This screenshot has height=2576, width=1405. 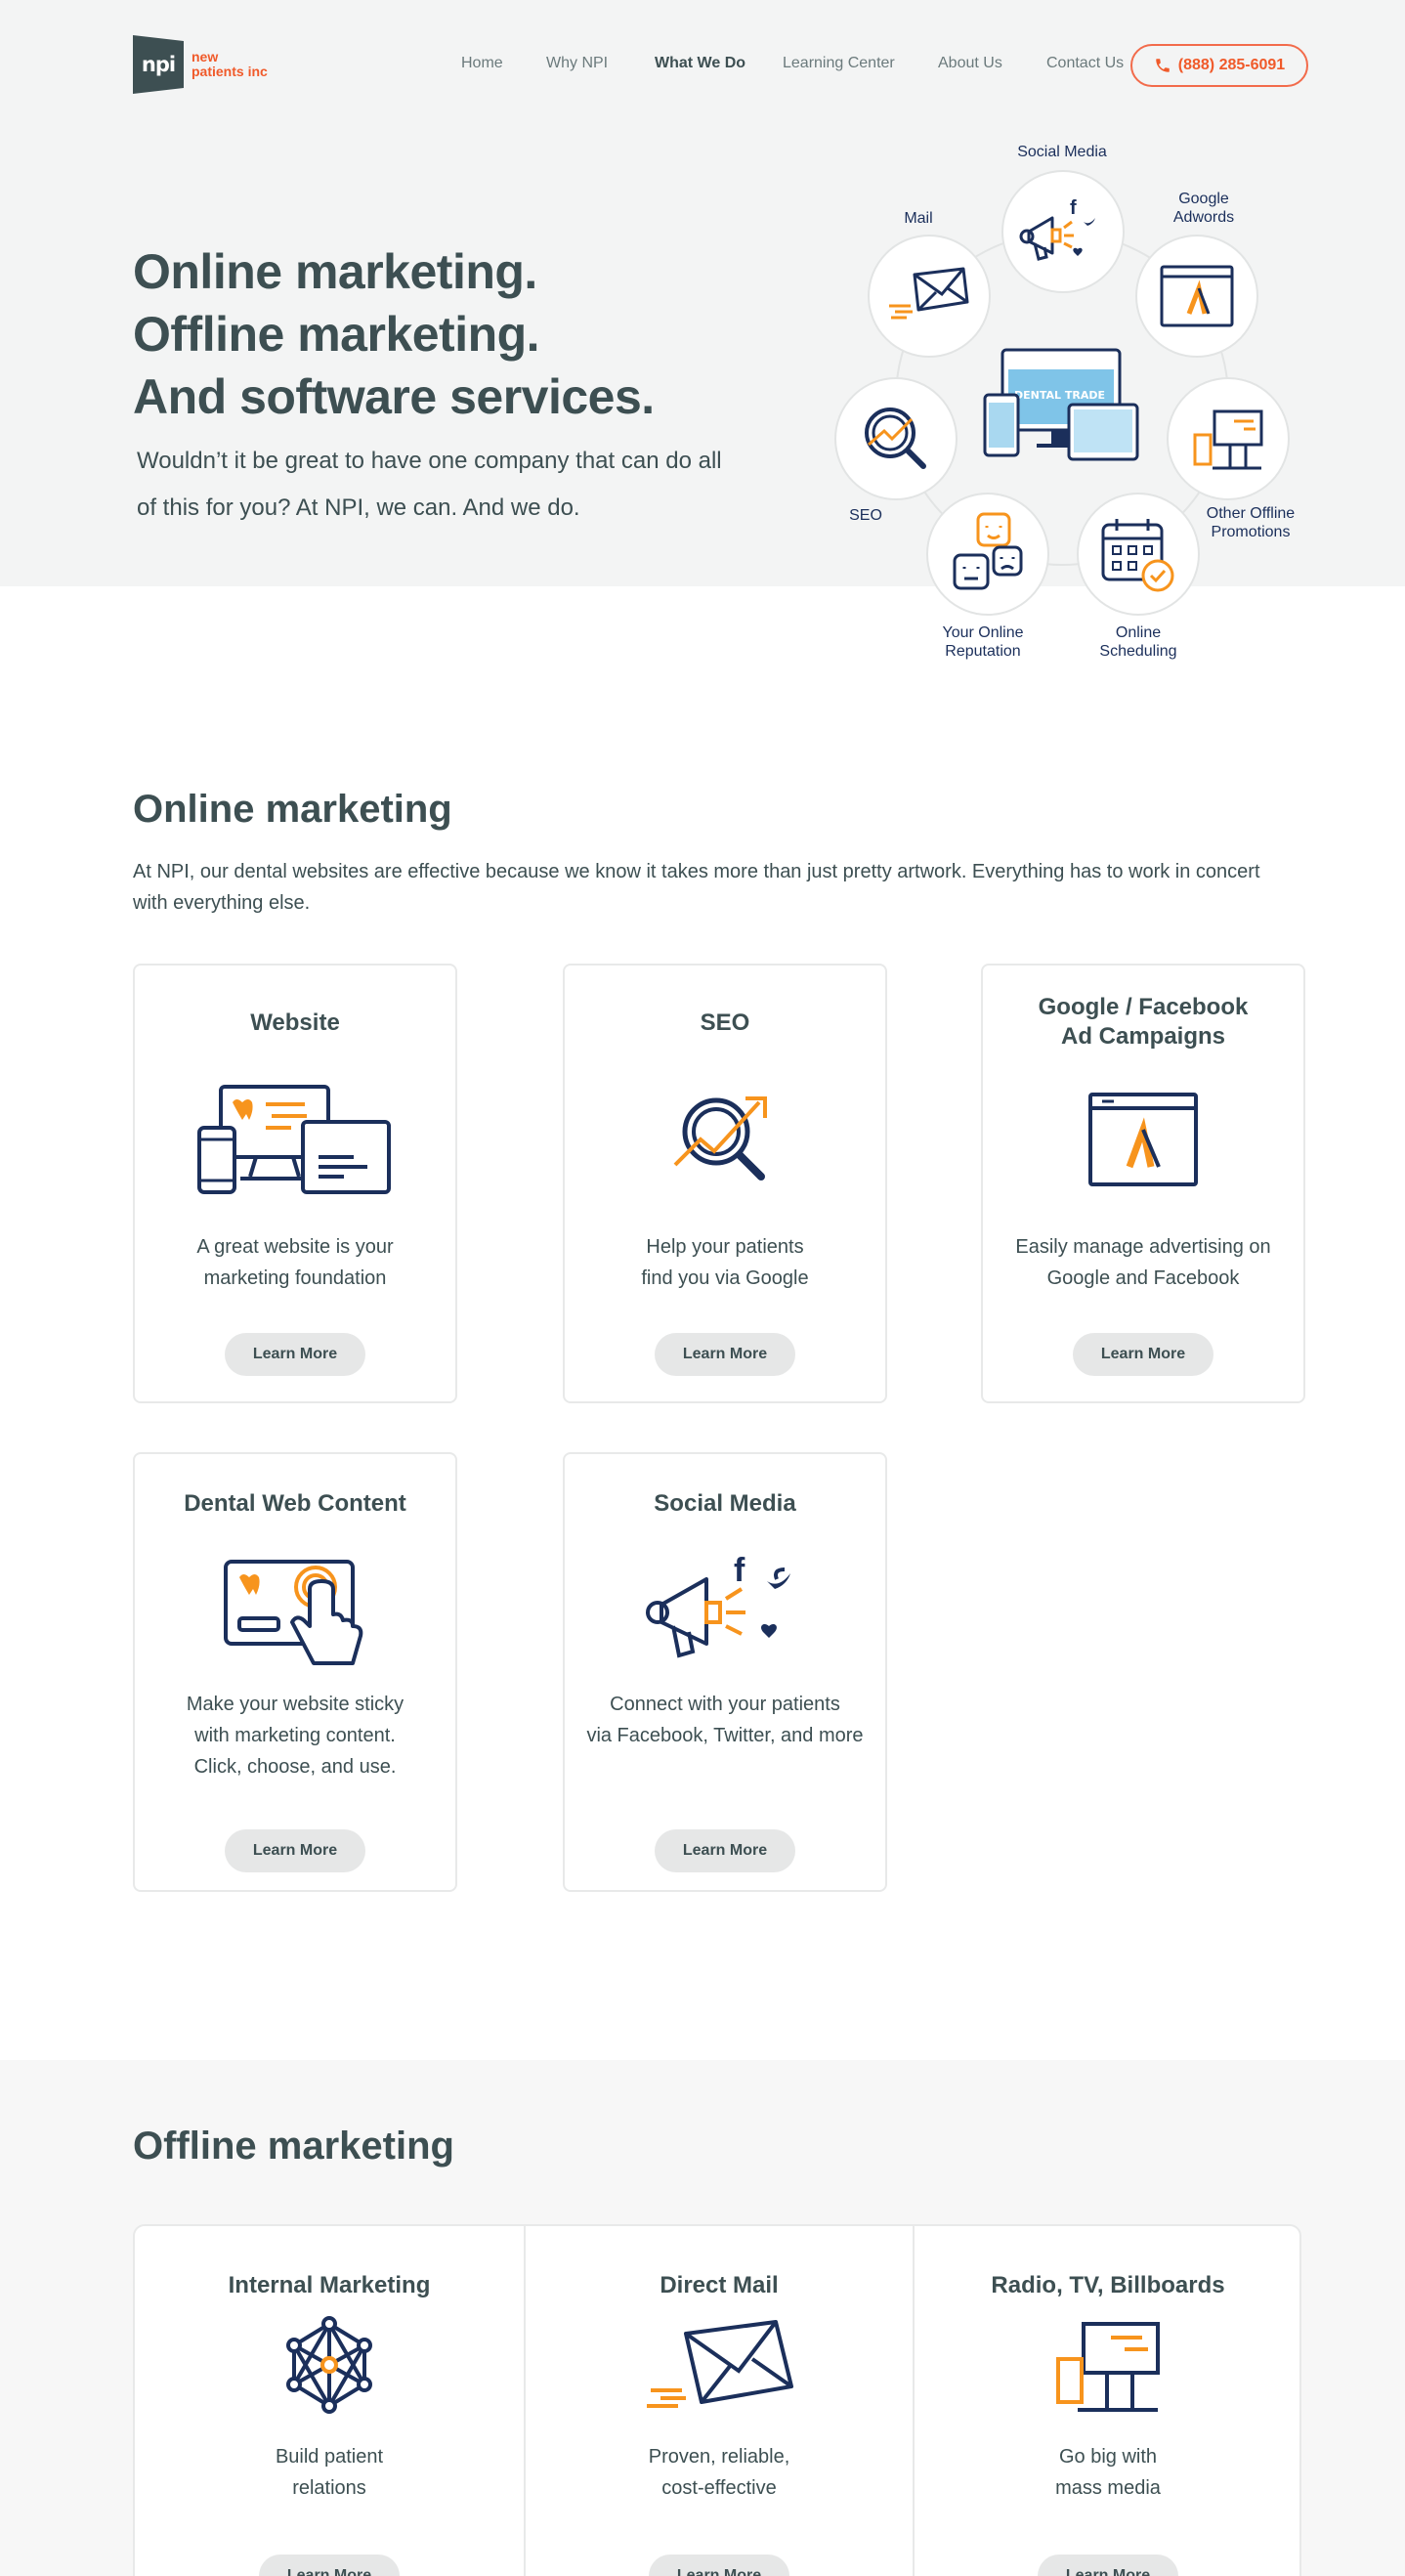 I want to click on nav-learning-center: Learning Center, so click(x=839, y=64).